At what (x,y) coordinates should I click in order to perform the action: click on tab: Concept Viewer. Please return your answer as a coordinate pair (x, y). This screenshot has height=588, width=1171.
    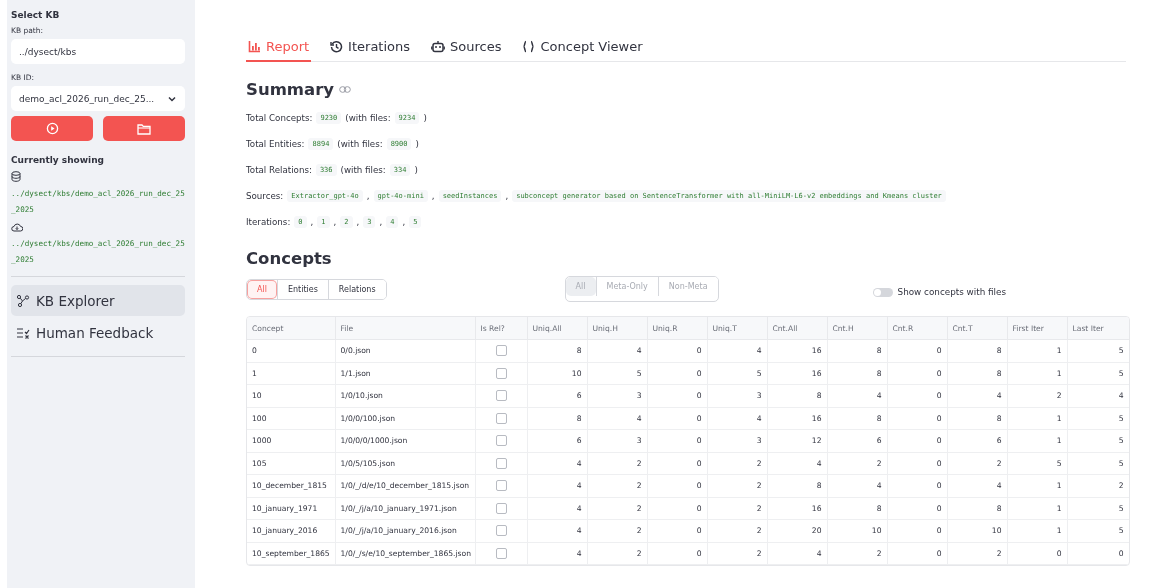
    Looking at the image, I should click on (582, 49).